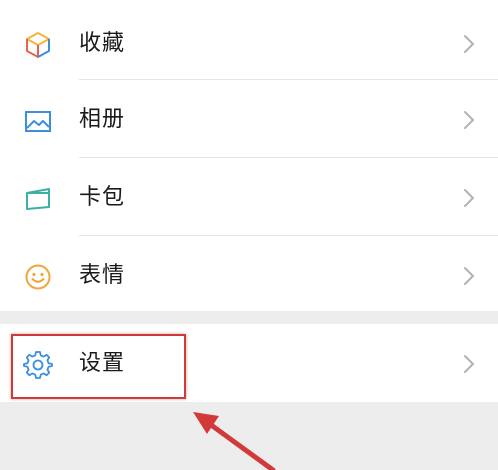 This screenshot has height=470, width=498. Describe the element at coordinates (38, 199) in the screenshot. I see `card-wallet-icon` at that location.